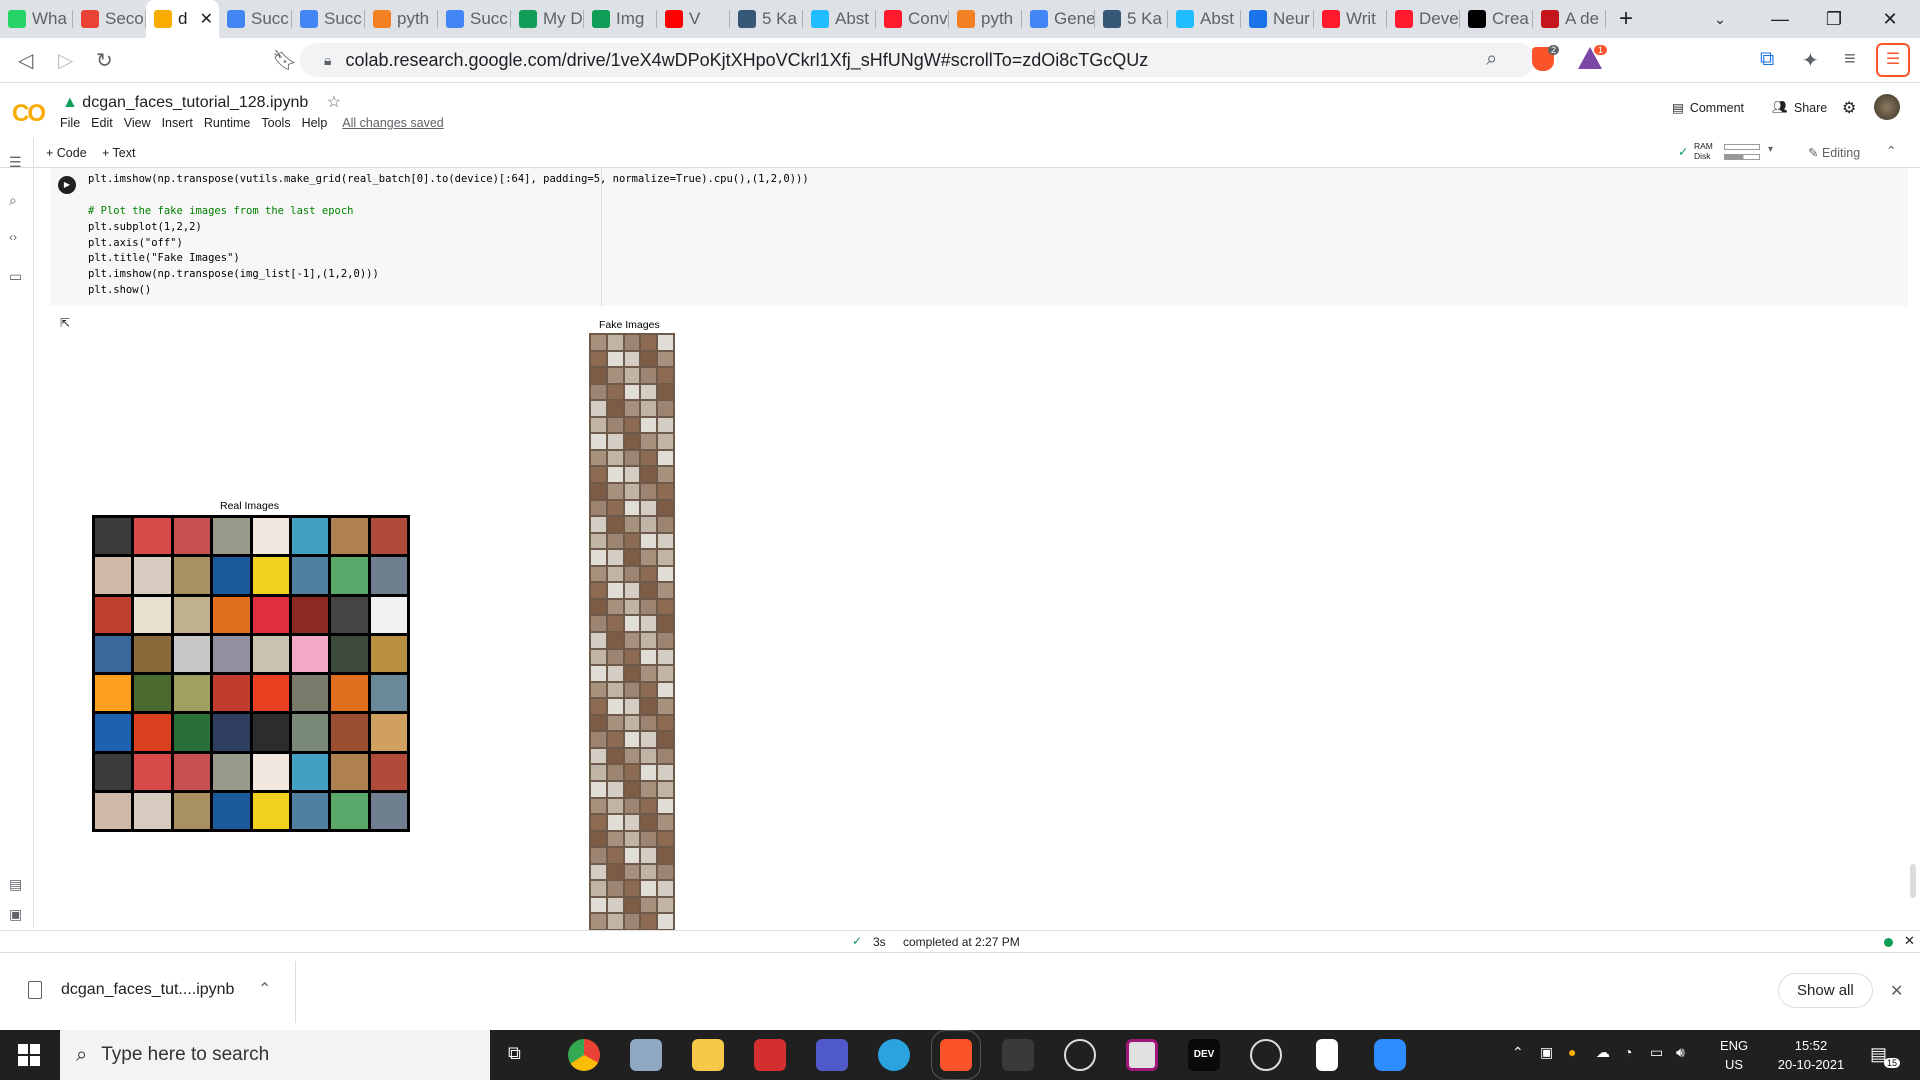 The height and width of the screenshot is (1080, 1920). What do you see at coordinates (227, 123) in the screenshot?
I see `menu-item: Runtime` at bounding box center [227, 123].